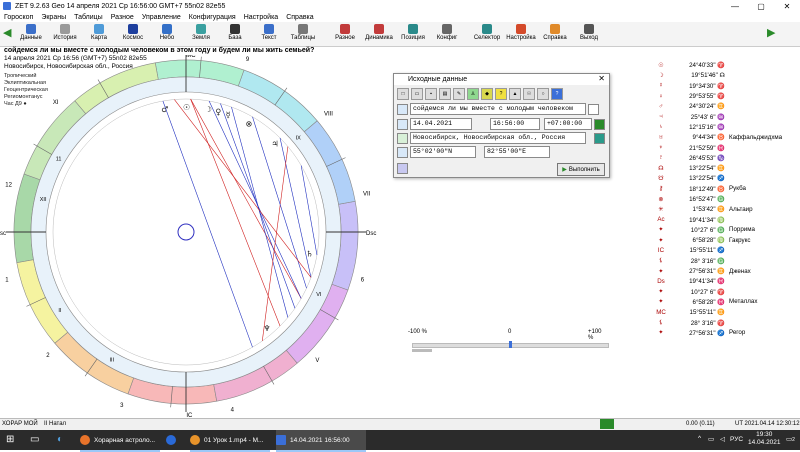 Image resolution: width=800 pixels, height=452 pixels. I want to click on maximize-button: ▢, so click(761, 6).